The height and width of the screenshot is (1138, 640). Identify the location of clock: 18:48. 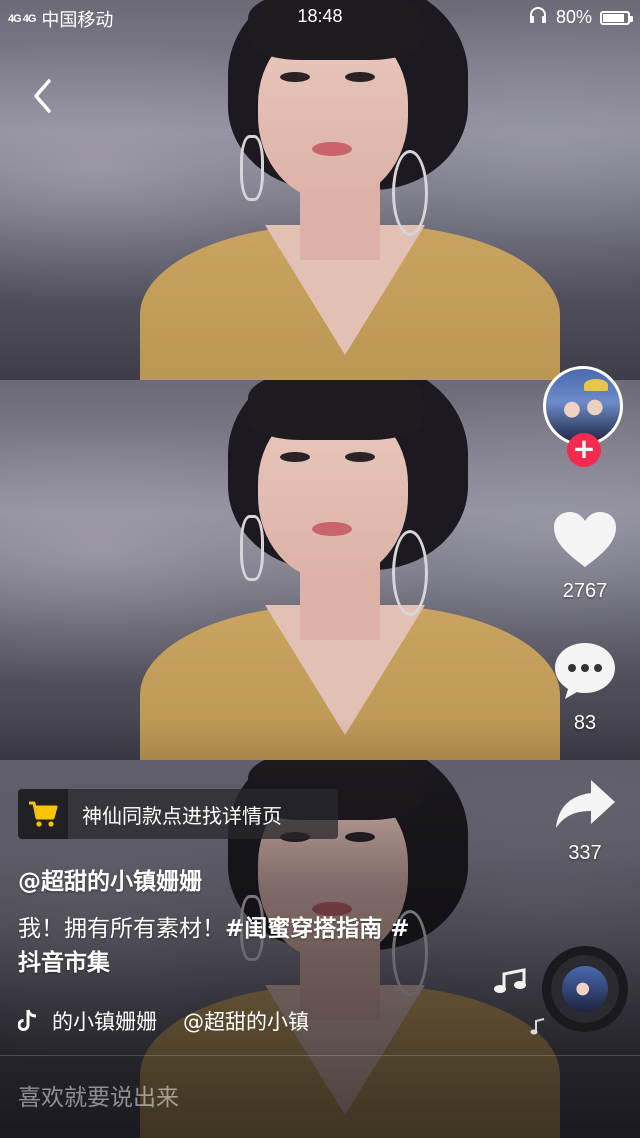
(320, 16).